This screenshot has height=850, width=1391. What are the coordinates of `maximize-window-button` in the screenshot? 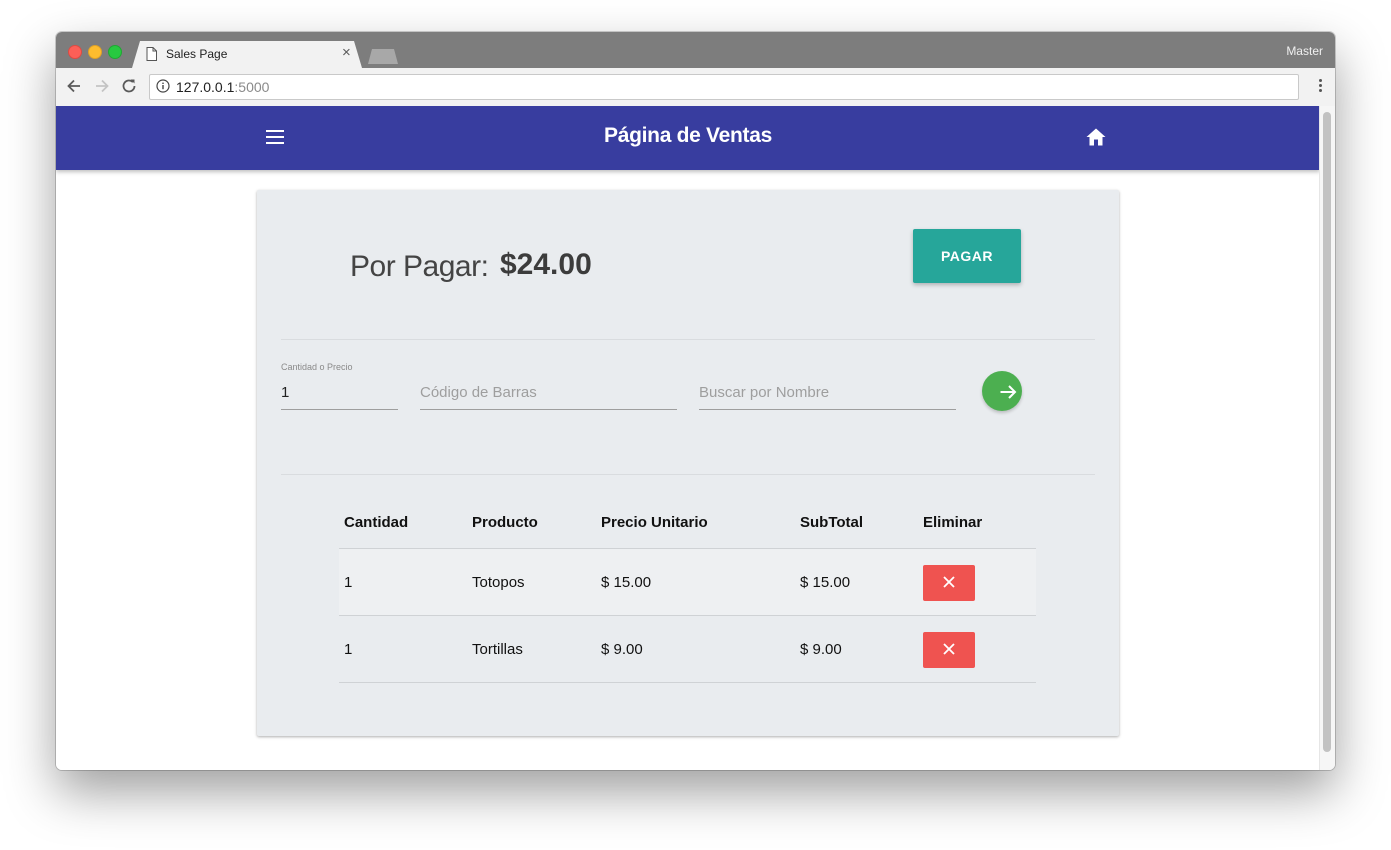 It's located at (115, 52).